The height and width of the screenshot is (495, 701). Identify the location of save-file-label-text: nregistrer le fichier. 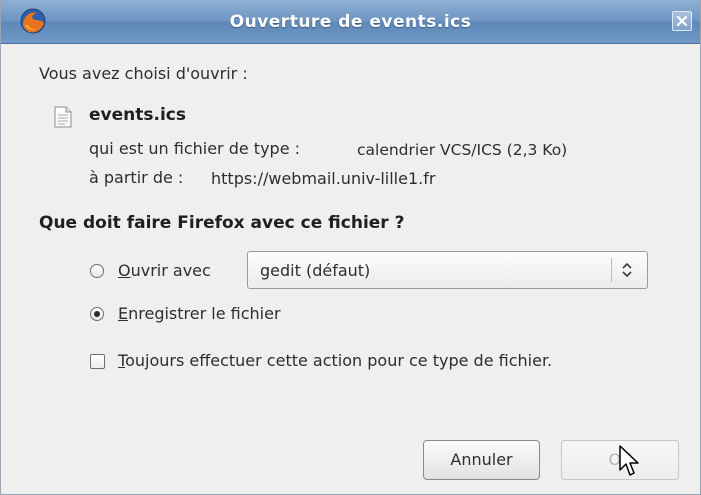
(204, 313).